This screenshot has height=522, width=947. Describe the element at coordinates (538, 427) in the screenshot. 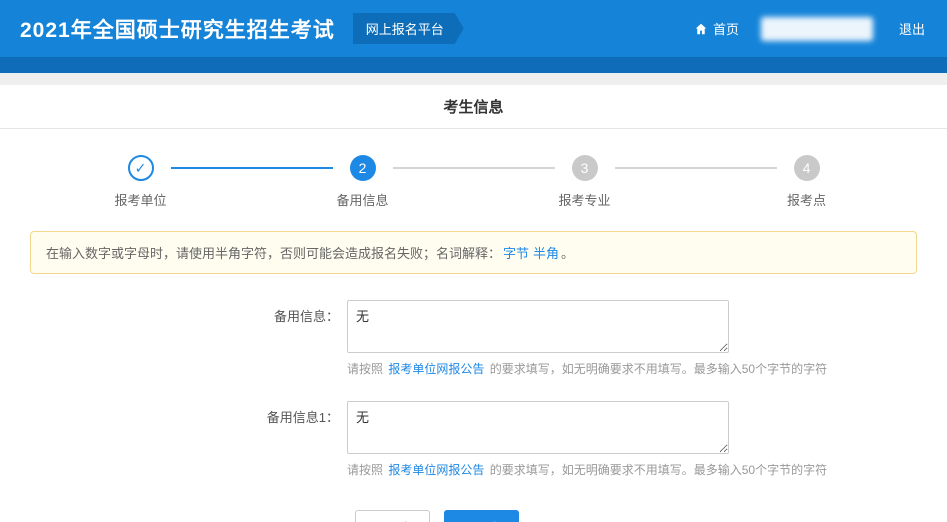

I see `backup-info1-textarea: 无` at that location.